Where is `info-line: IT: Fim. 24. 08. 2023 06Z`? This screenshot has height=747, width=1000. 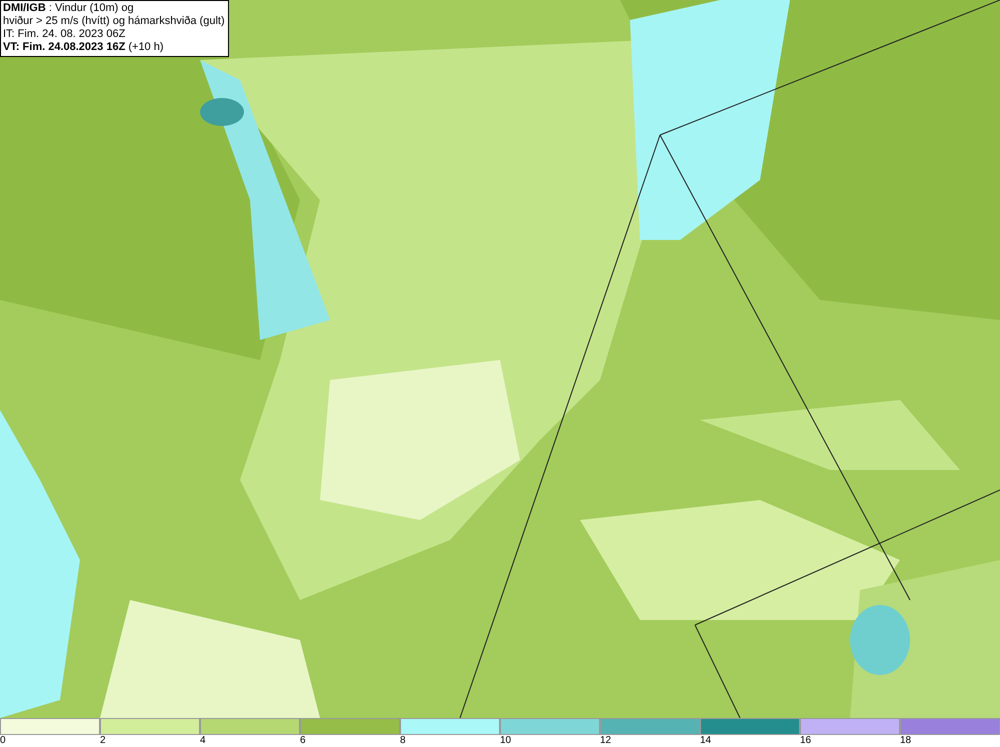
info-line: IT: Fim. 24. 08. 2023 06Z is located at coordinates (64, 34).